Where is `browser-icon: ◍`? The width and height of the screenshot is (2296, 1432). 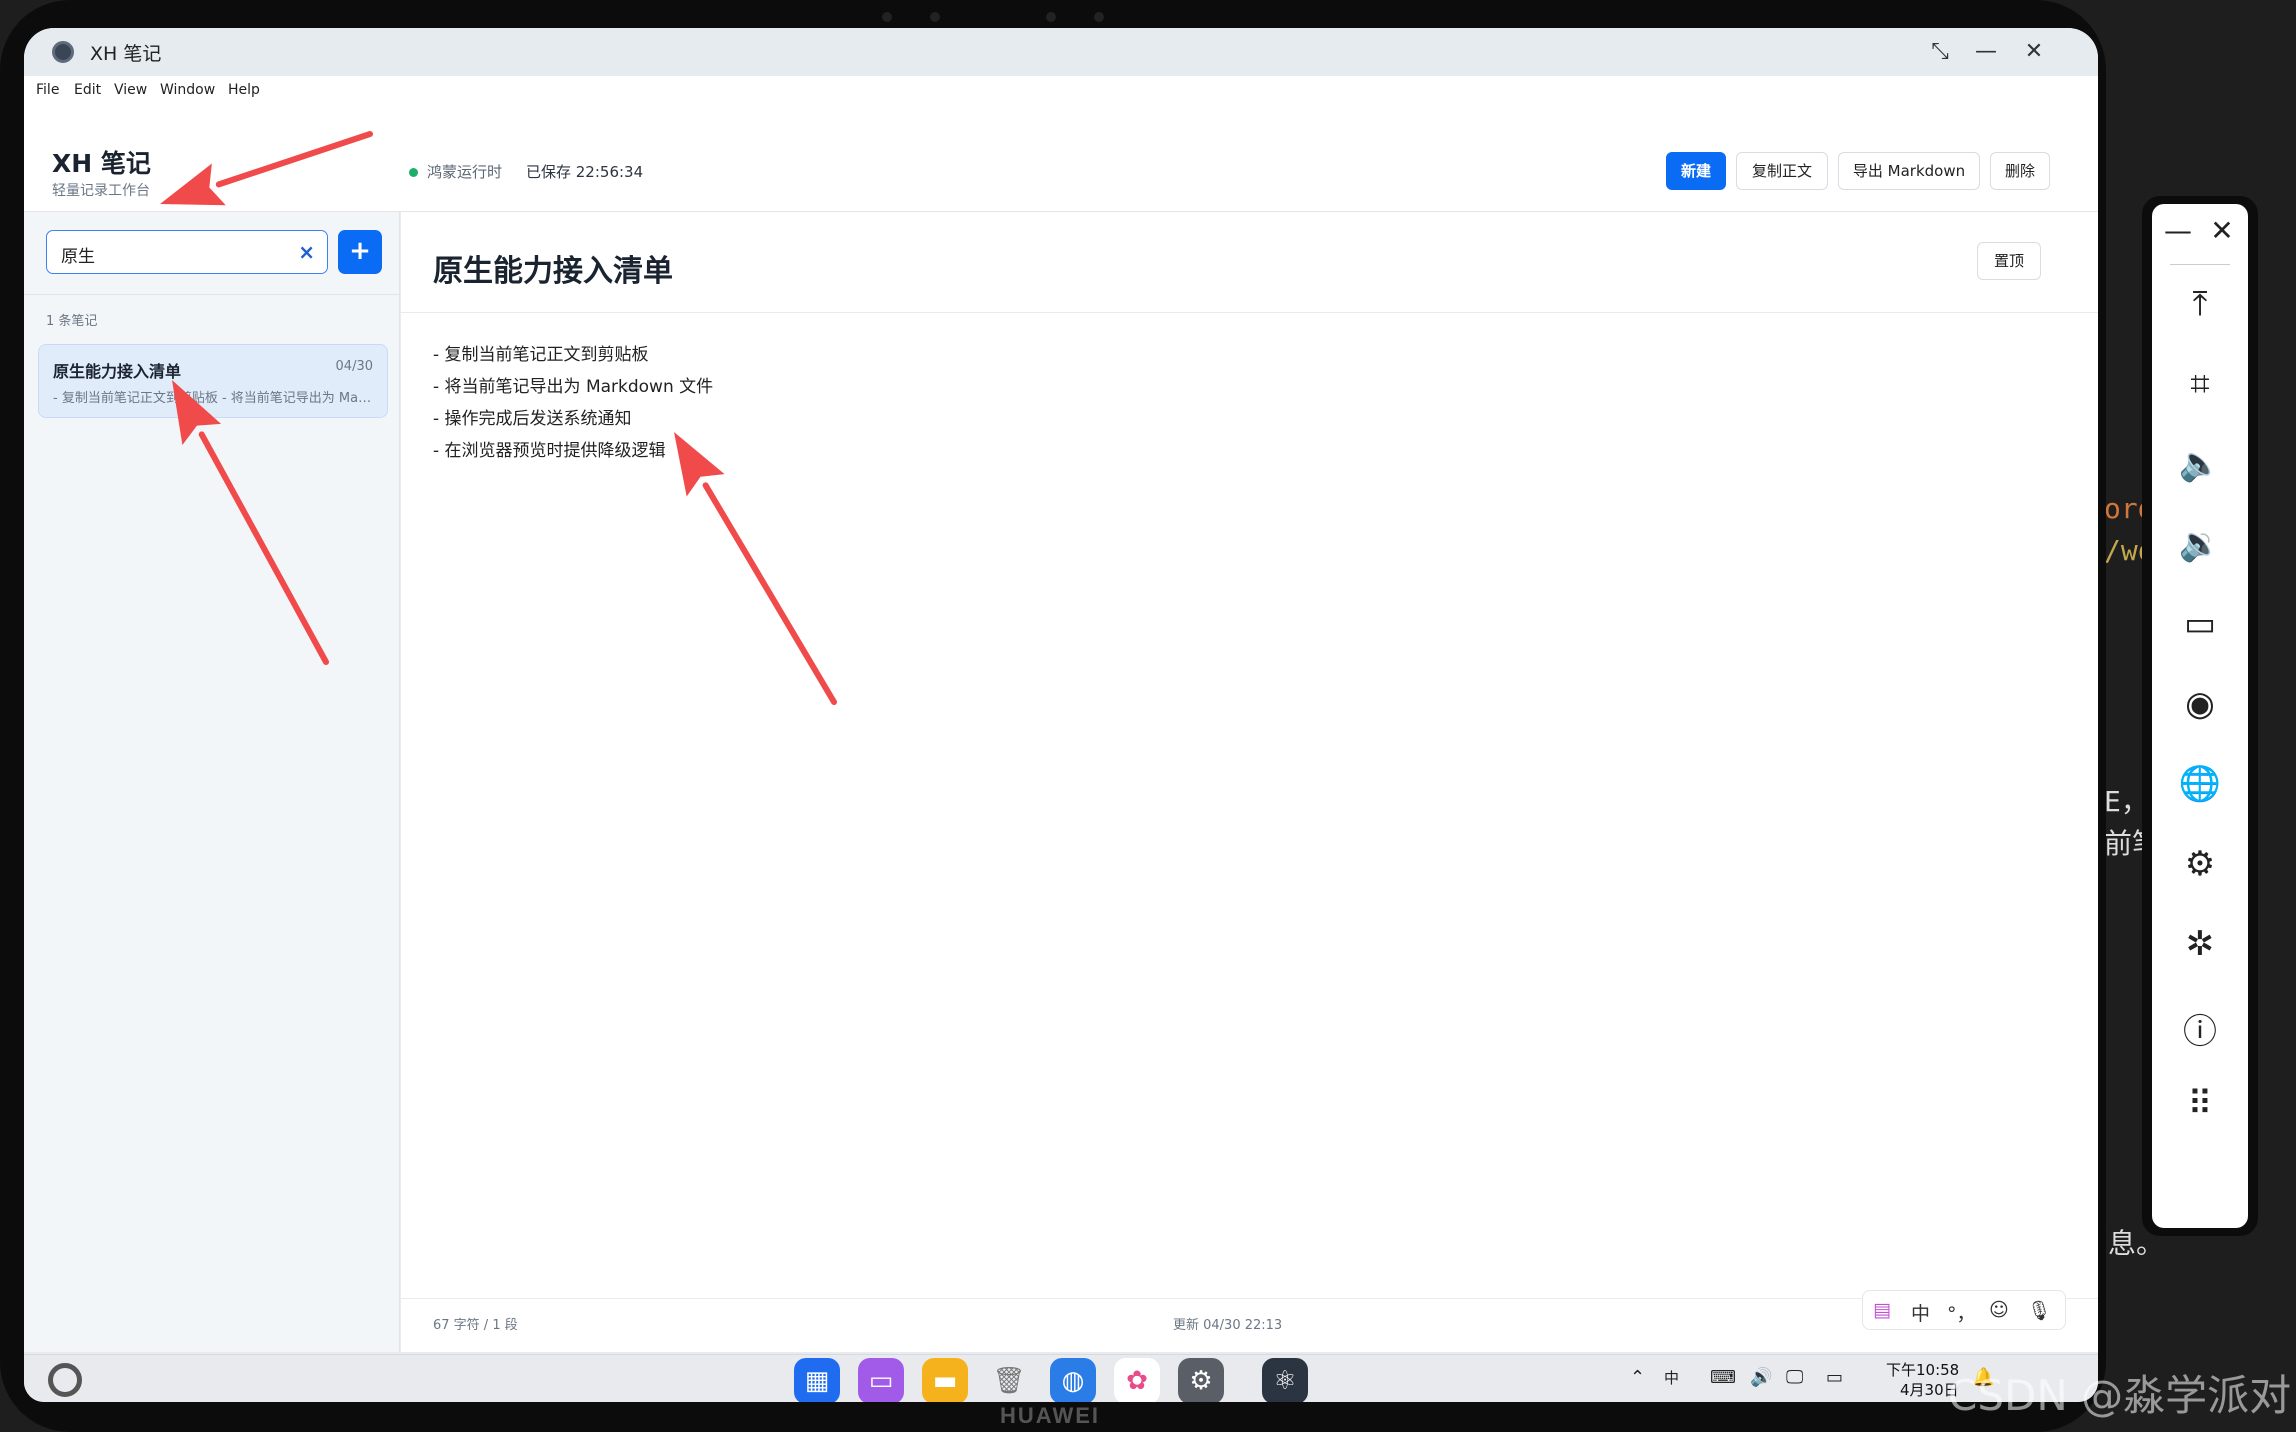 browser-icon: ◍ is located at coordinates (1073, 1380).